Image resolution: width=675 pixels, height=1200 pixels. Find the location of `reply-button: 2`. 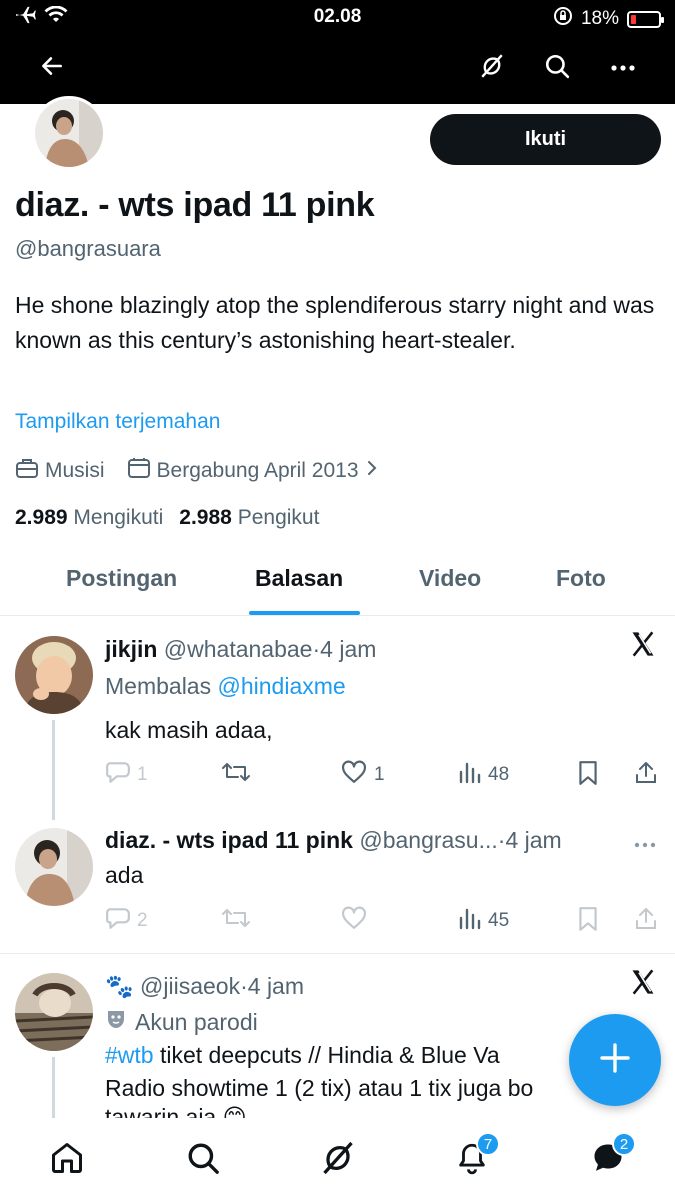

reply-button: 2 is located at coordinates (126, 921).